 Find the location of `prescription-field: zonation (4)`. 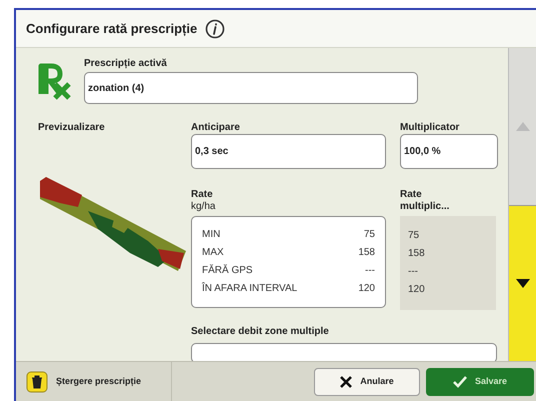

prescription-field: zonation (4) is located at coordinates (251, 88).